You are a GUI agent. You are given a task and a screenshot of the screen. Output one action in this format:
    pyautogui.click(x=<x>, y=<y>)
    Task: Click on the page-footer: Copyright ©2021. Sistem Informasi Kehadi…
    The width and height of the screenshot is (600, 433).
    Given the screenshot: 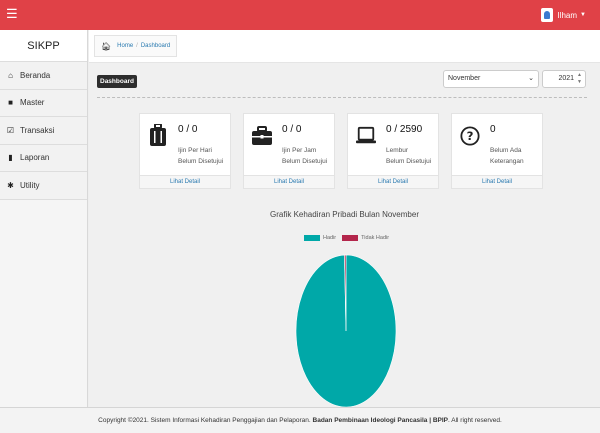 What is the action you would take?
    pyautogui.click(x=300, y=420)
    